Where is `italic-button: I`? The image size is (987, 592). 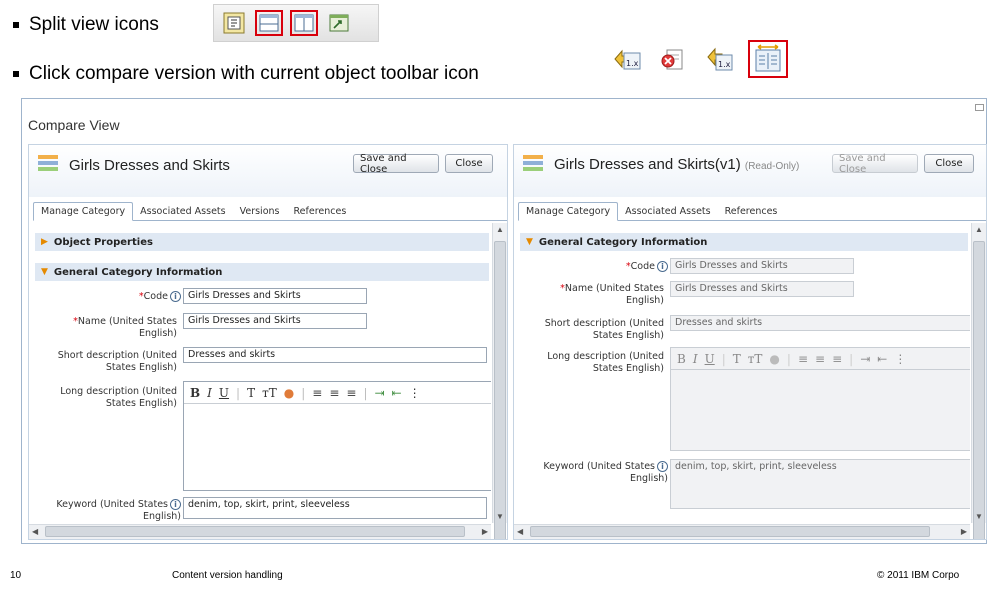
italic-button: I is located at coordinates (209, 393).